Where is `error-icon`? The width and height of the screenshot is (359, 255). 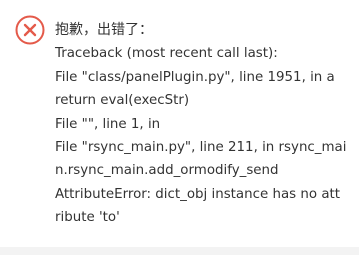 error-icon is located at coordinates (30, 30).